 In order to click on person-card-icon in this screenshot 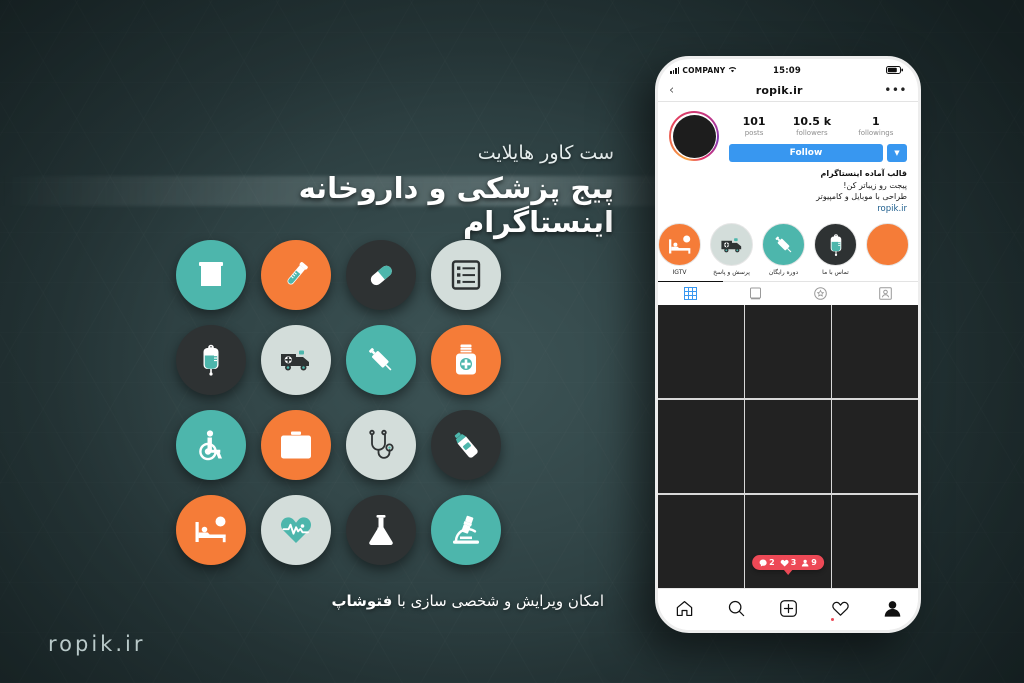, I will do `click(885, 293)`.